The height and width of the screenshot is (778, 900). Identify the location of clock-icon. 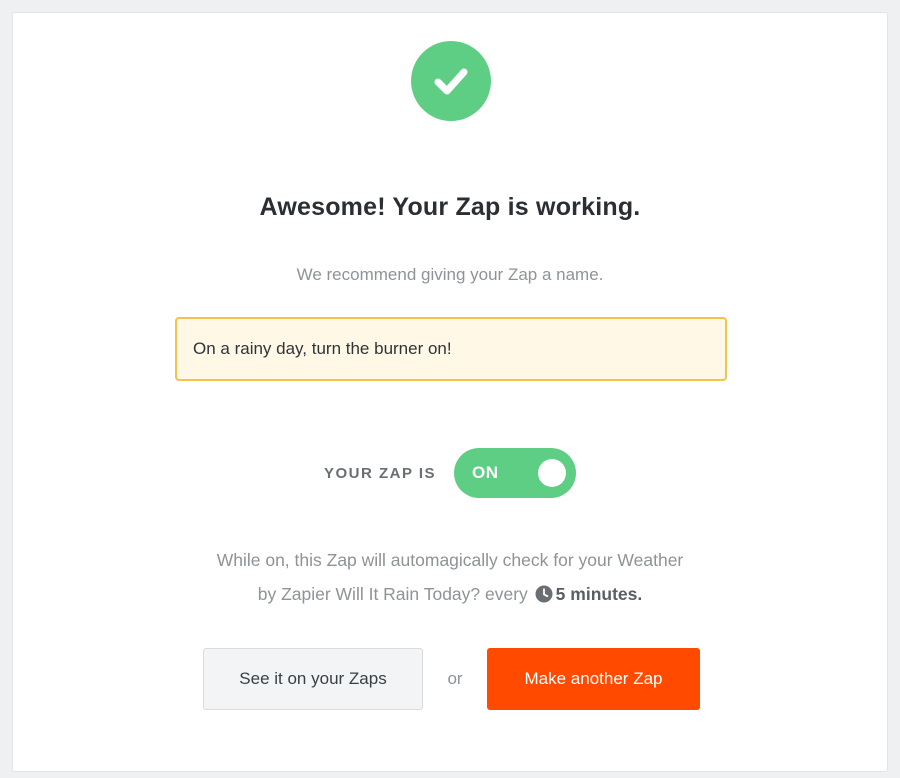
(544, 594).